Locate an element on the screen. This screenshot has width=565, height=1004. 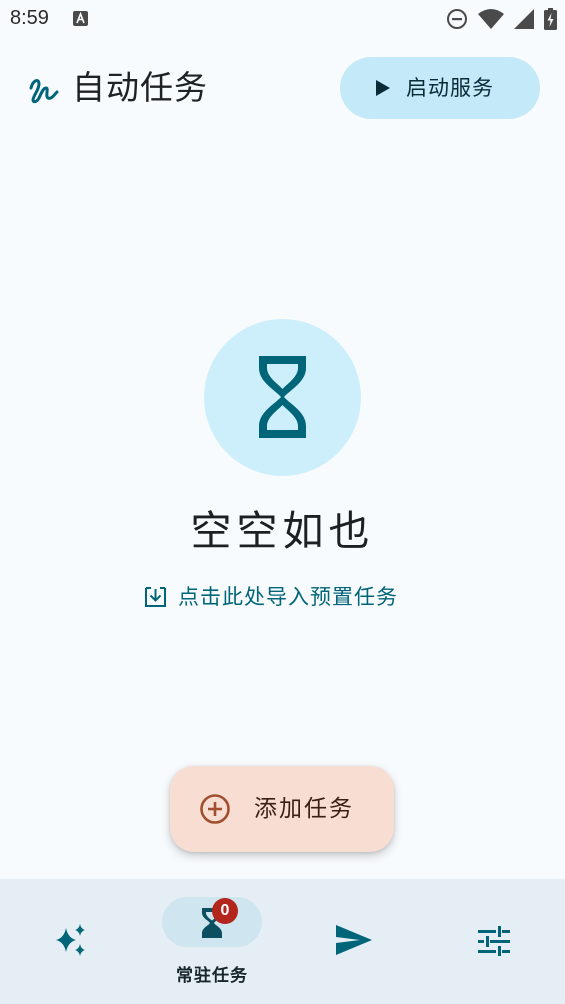
hourglass-icon is located at coordinates (282, 397).